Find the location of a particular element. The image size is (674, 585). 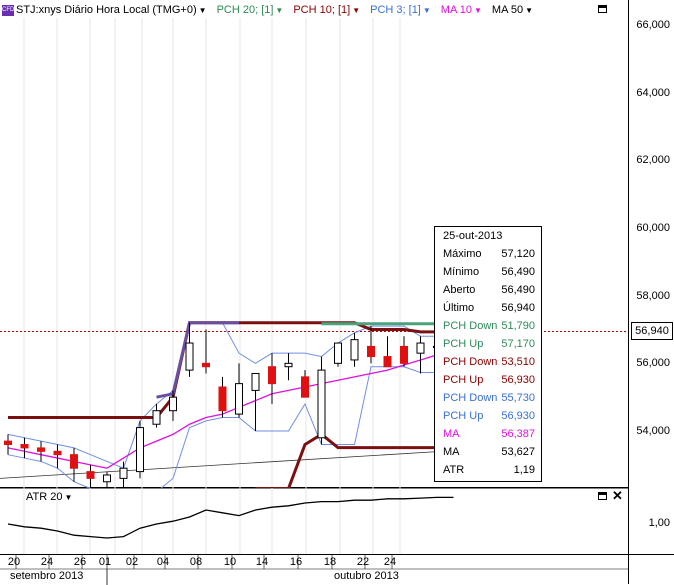

data-window-row: ATR 1,19 is located at coordinates (488, 470).